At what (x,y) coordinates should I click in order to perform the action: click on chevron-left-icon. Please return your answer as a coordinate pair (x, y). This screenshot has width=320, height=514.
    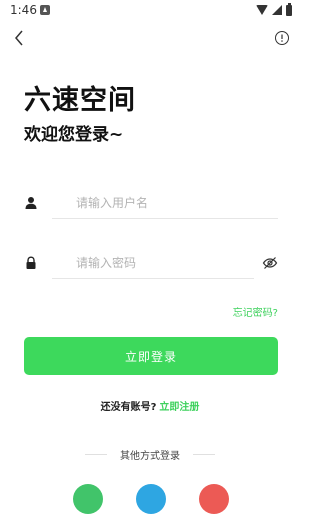
    Looking at the image, I should click on (19, 38).